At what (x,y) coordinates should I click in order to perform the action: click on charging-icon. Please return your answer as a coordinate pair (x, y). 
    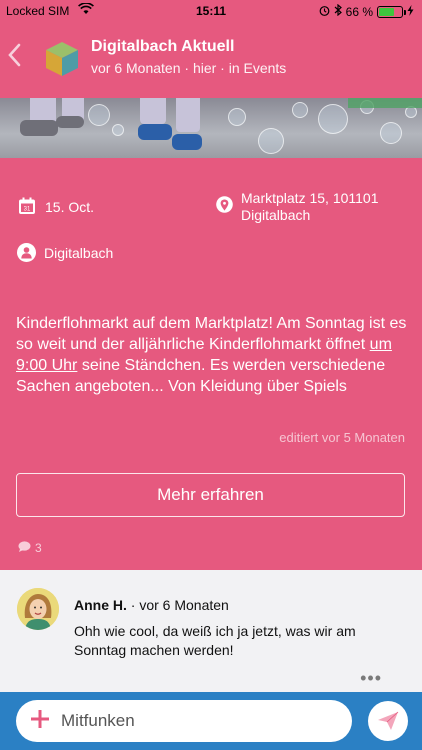
    Looking at the image, I should click on (410, 11).